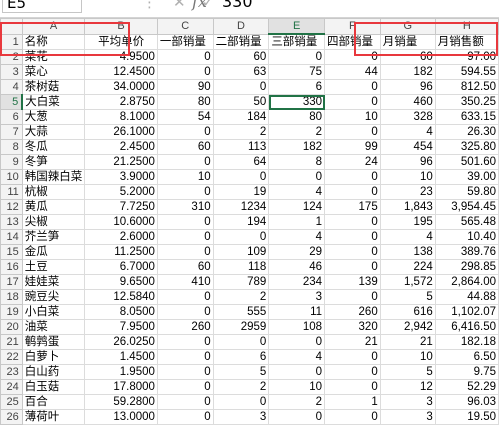  I want to click on table-cell: 菜心, so click(53, 72).